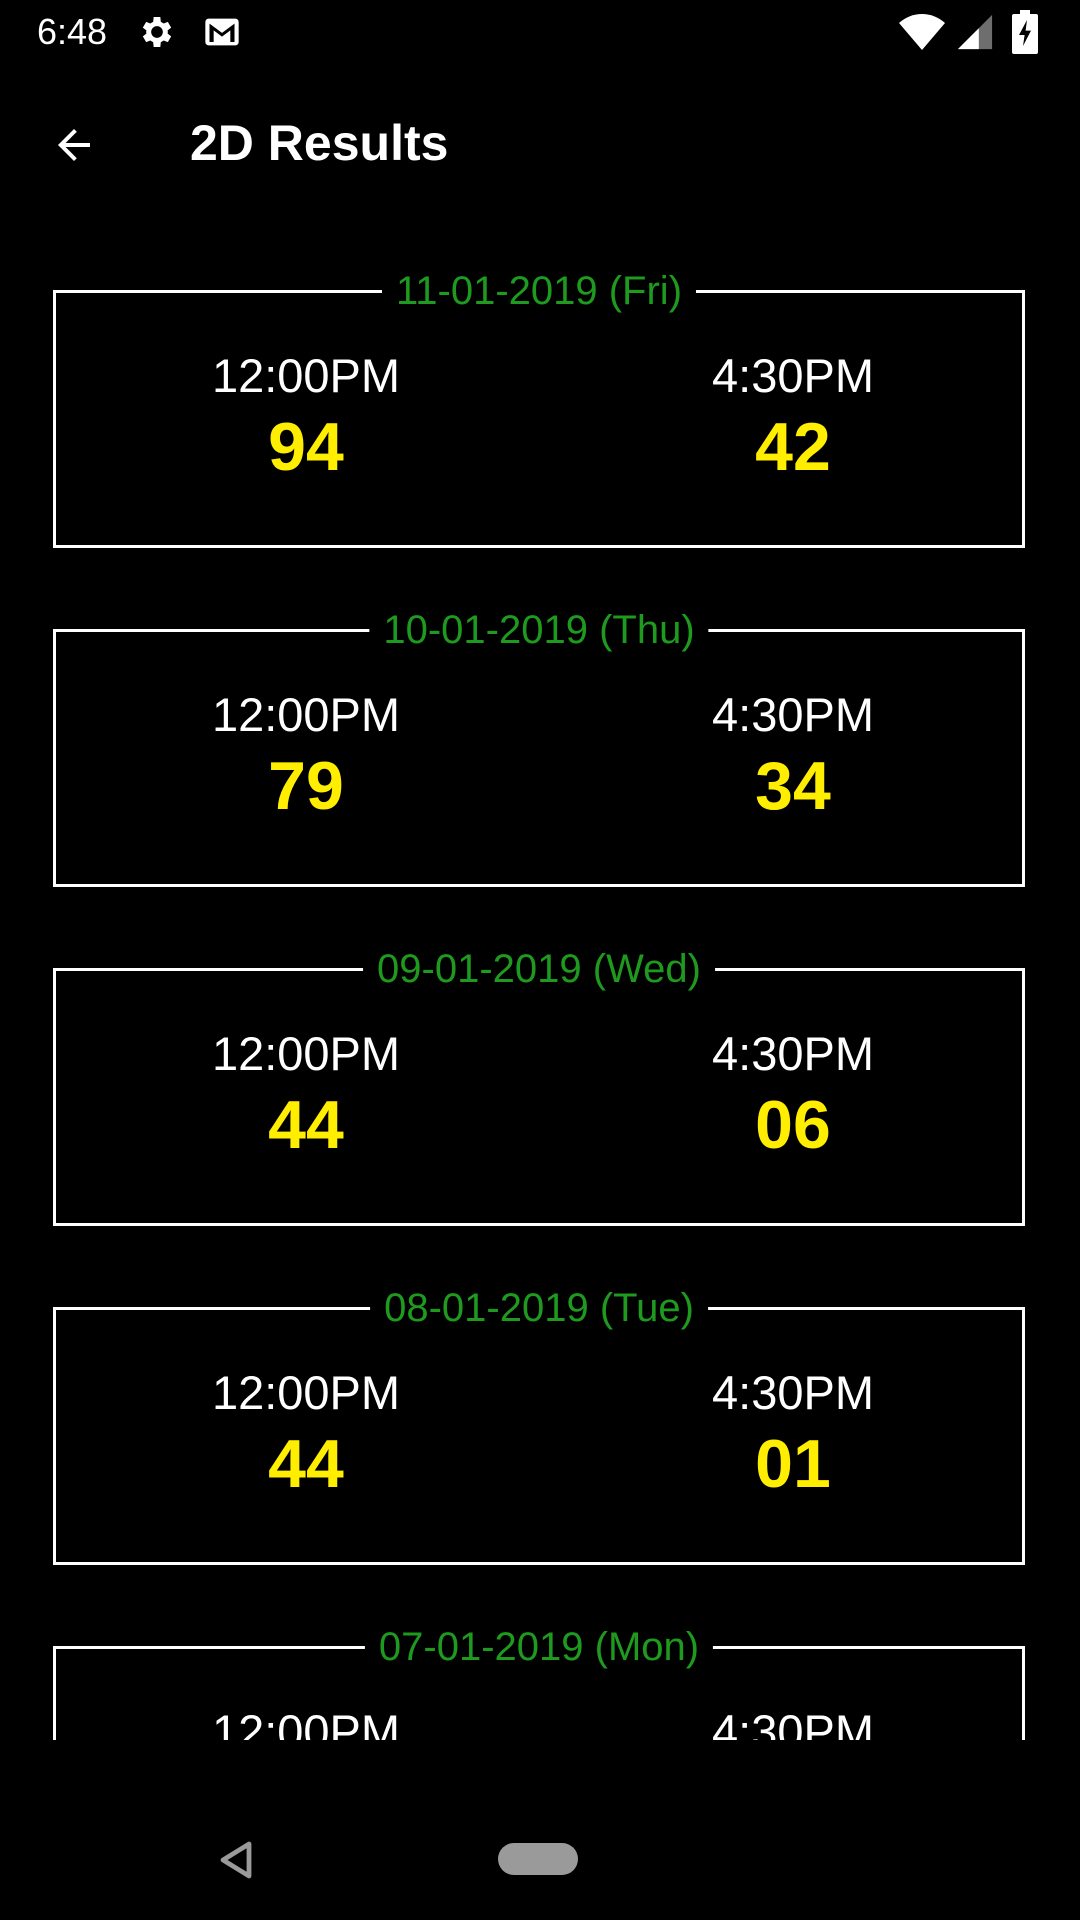 The height and width of the screenshot is (1920, 1080). I want to click on result-card: 08-01-2019 (Tue) 12:00PM 44 4:30PM 01, so click(539, 1424).